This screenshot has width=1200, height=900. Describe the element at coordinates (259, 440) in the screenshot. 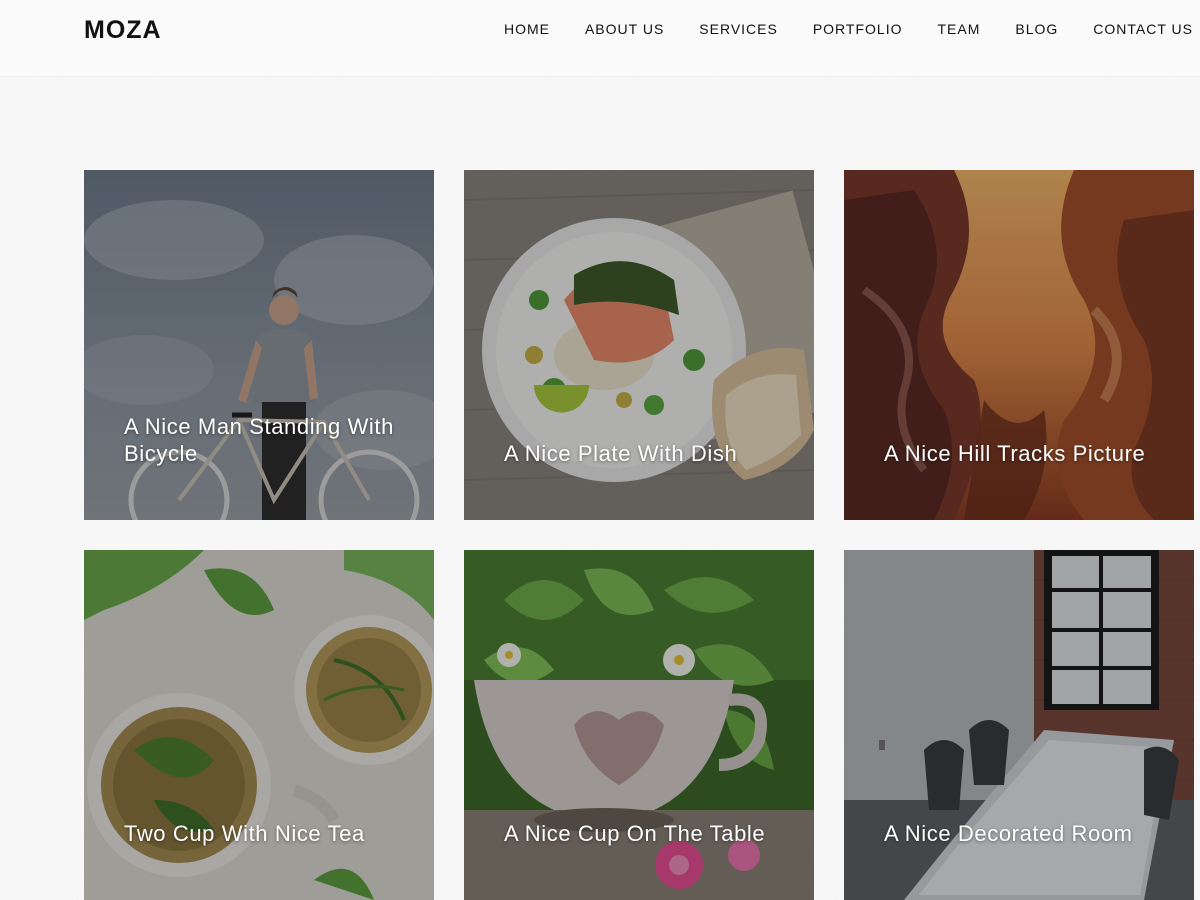

I see `gallery-card-caption: A Nice Man Standing With Bicycle` at that location.